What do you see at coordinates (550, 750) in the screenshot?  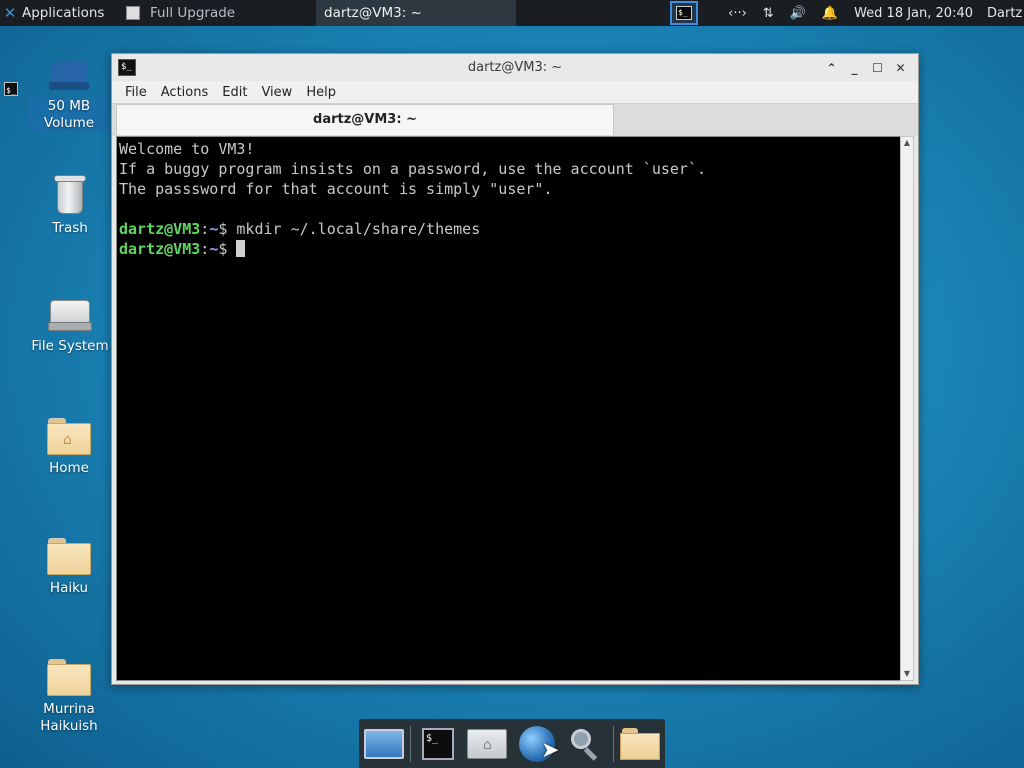 I see `mouse-pointer-icon: ➤` at bounding box center [550, 750].